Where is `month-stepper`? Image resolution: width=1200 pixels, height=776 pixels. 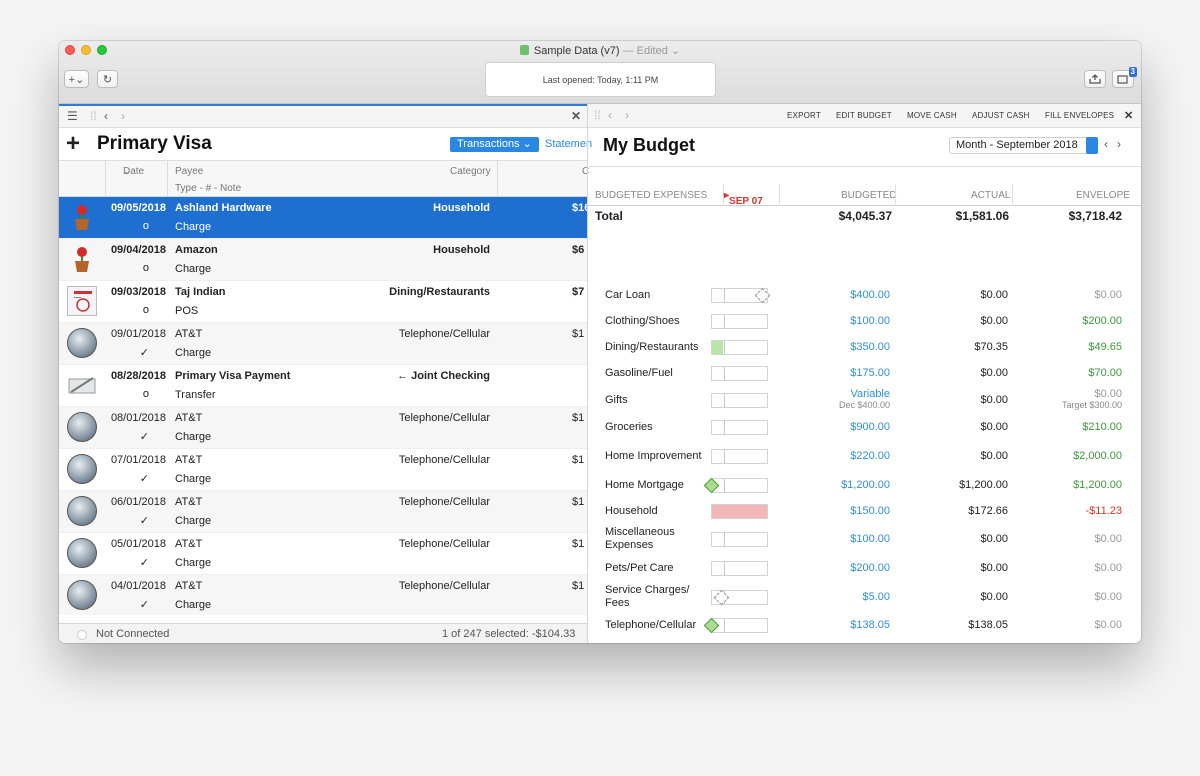
month-stepper is located at coordinates (1092, 145).